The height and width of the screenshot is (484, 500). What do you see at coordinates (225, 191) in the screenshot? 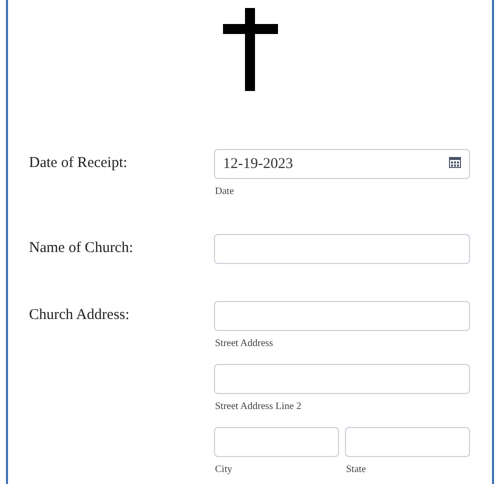
I see `field-caption: Date` at bounding box center [225, 191].